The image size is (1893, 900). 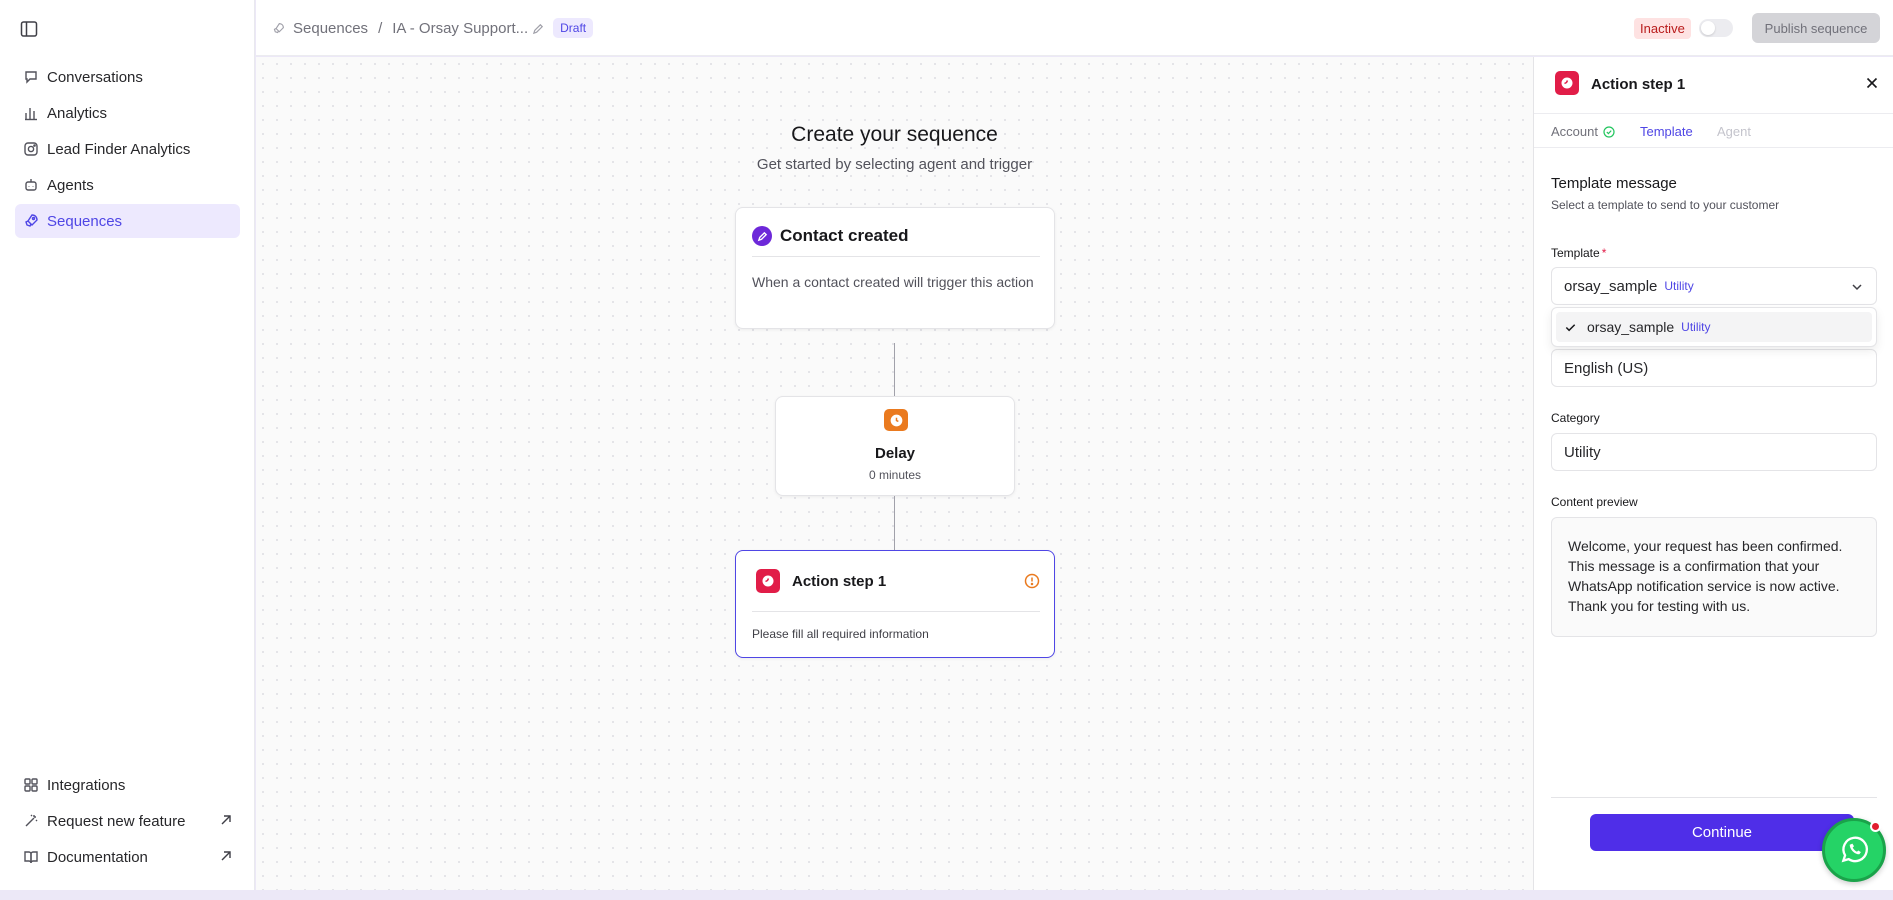 What do you see at coordinates (127, 221) in the screenshot?
I see `sidebar-item-sequences: Sequences` at bounding box center [127, 221].